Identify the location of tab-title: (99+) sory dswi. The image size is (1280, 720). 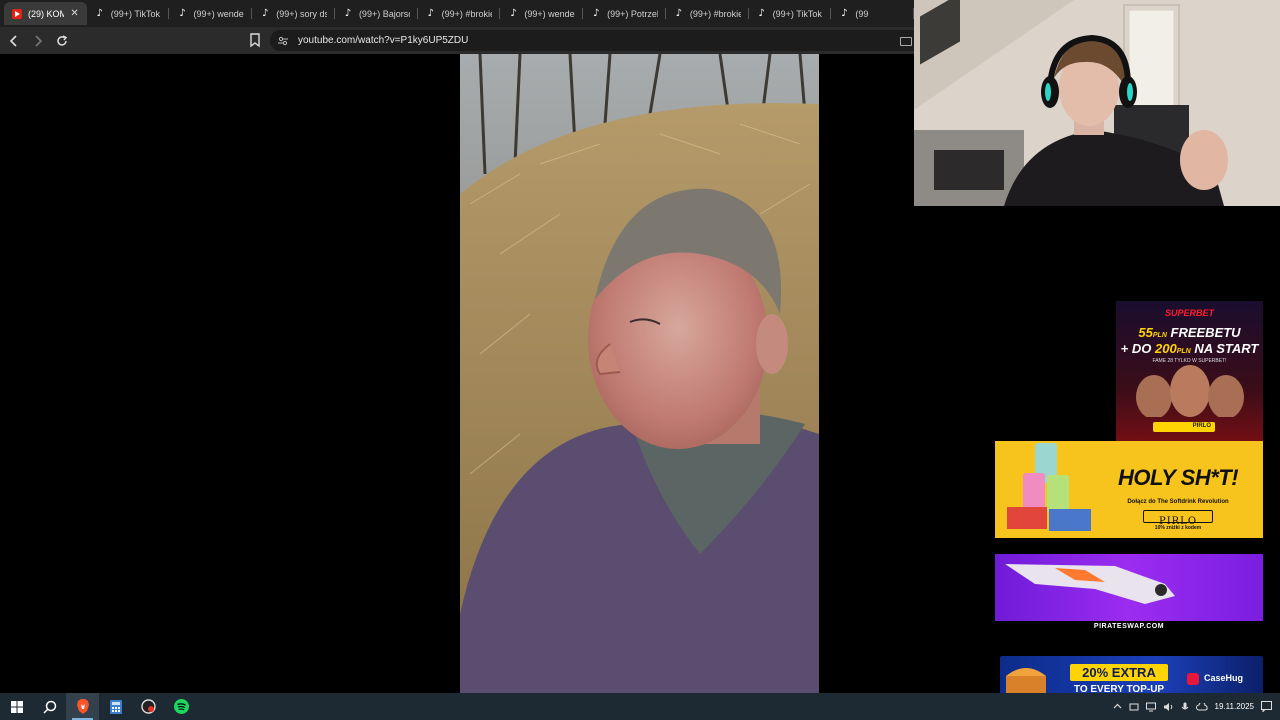
(301, 13).